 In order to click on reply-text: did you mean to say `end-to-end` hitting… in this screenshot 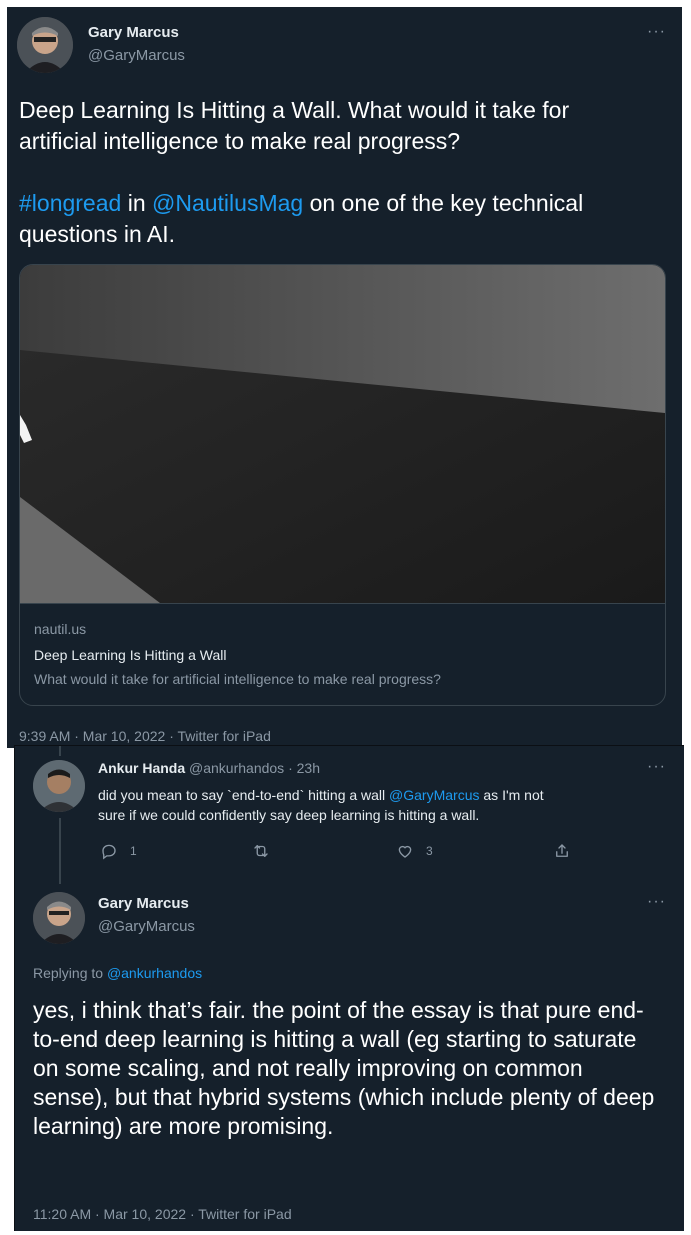, I will do `click(378, 805)`.